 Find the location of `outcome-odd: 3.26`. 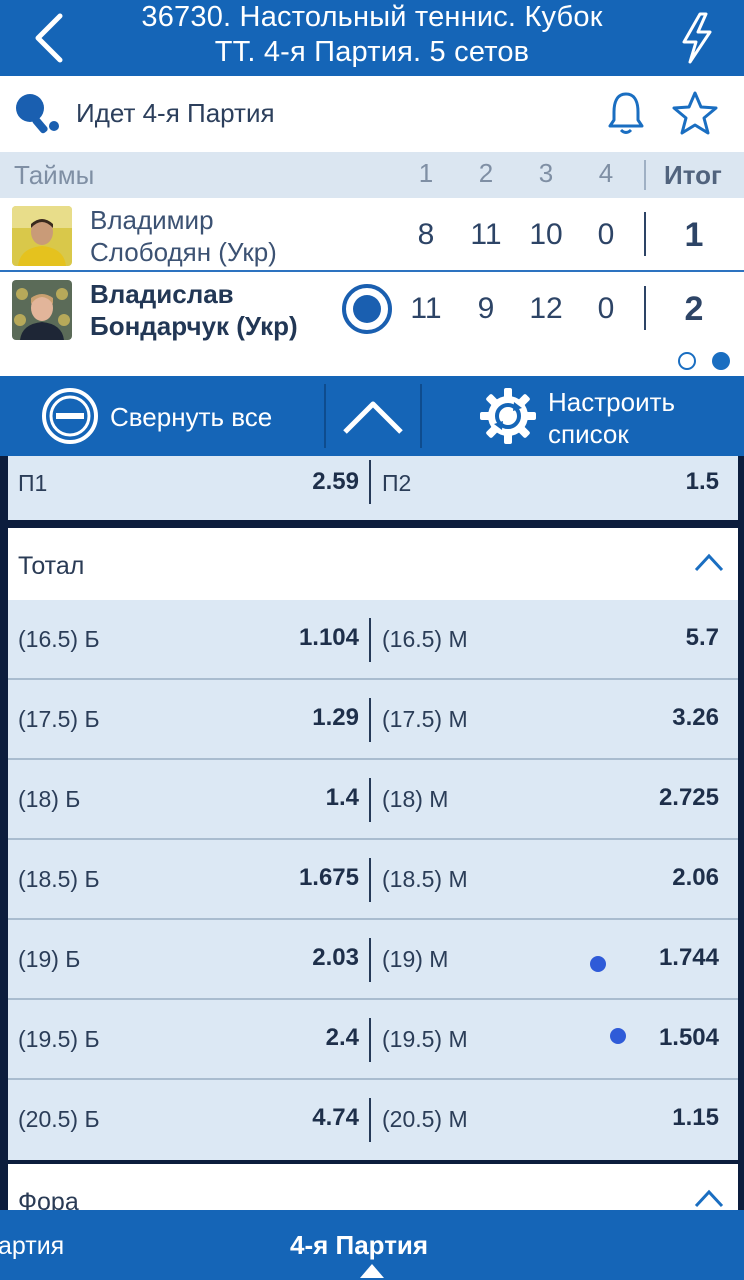

outcome-odd: 3.26 is located at coordinates (695, 717).